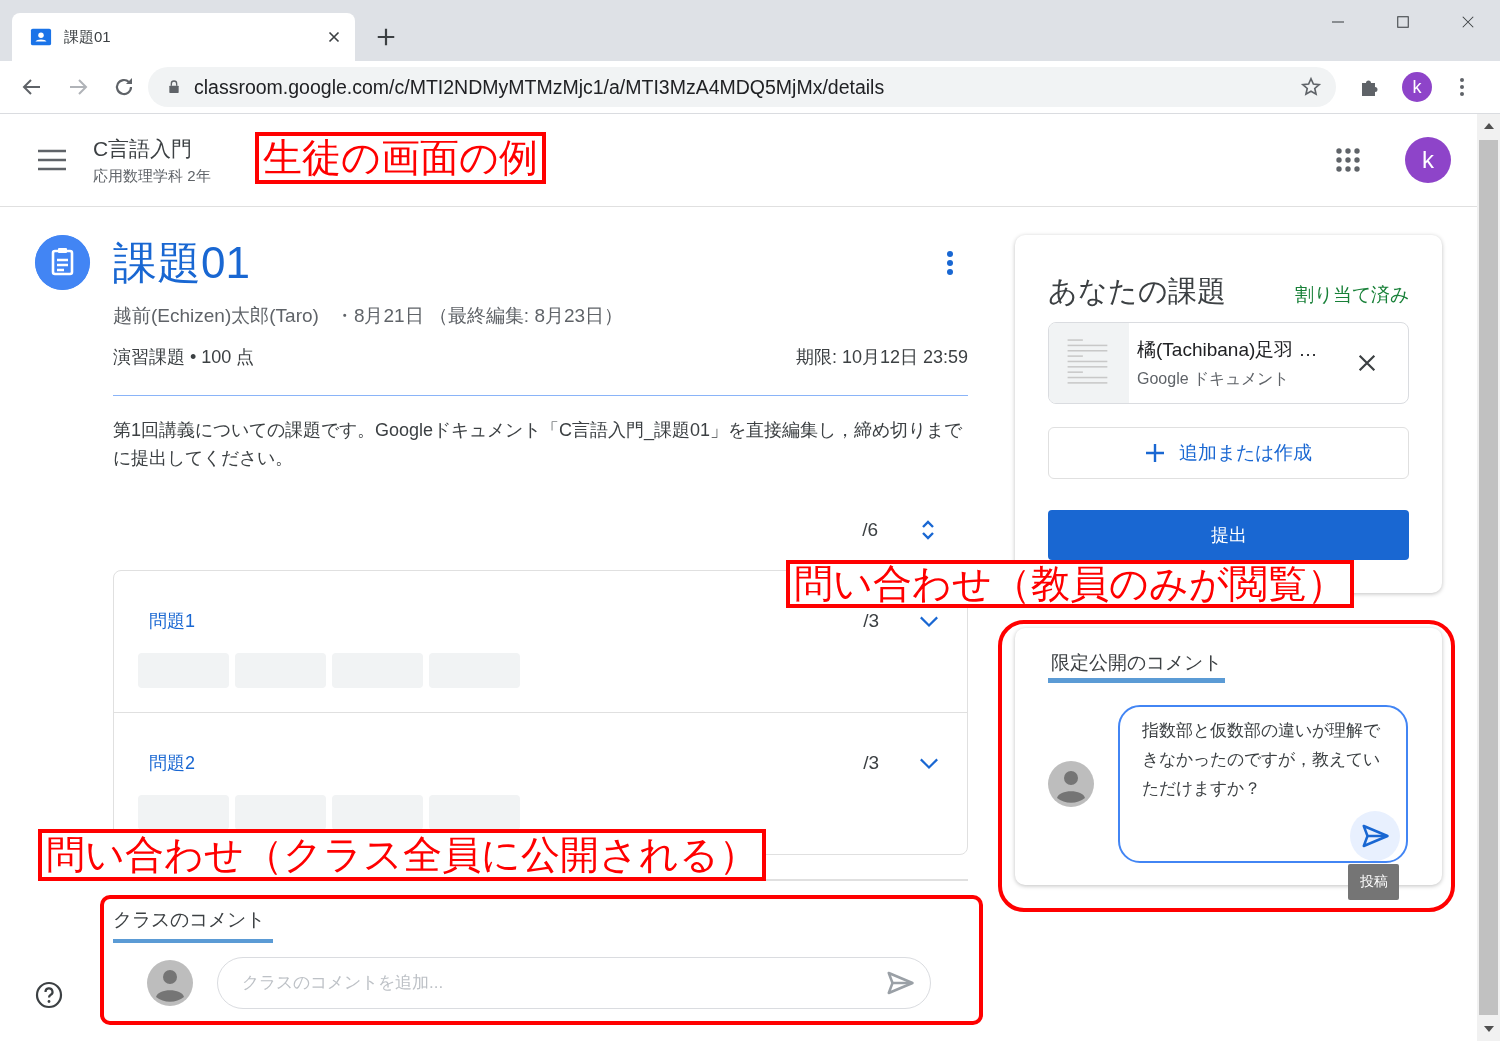 The height and width of the screenshot is (1041, 1500). I want to click on course-title: C言語入門, so click(152, 148).